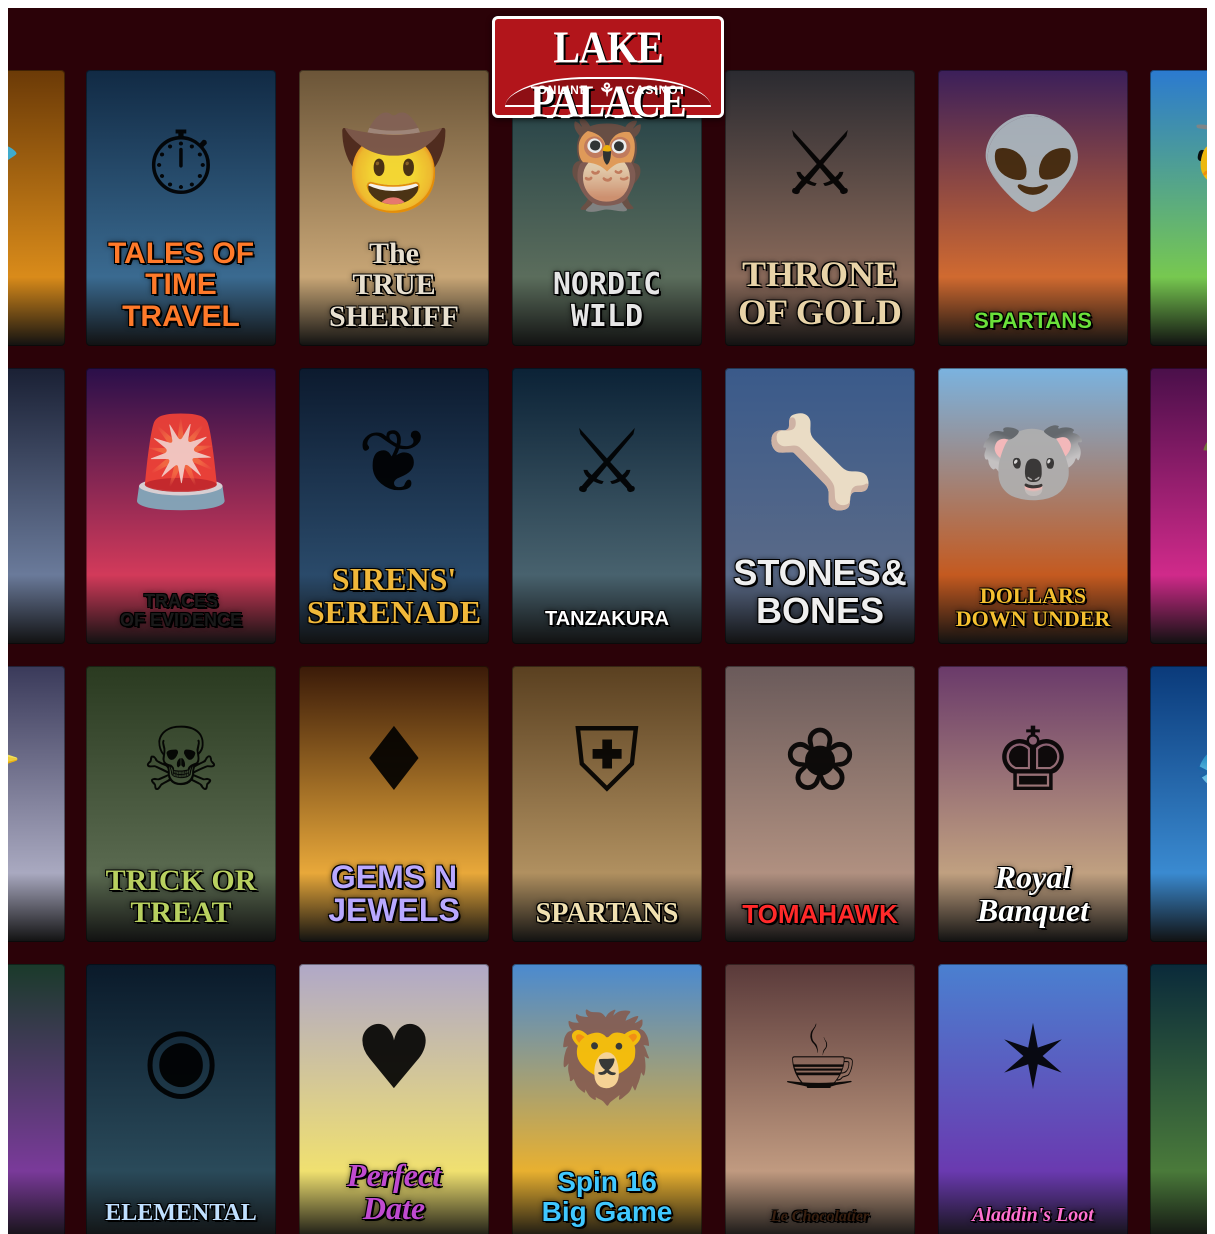 The image size is (1215, 1234). What do you see at coordinates (607, 300) in the screenshot?
I see `game-title: NORDIC WILD` at bounding box center [607, 300].